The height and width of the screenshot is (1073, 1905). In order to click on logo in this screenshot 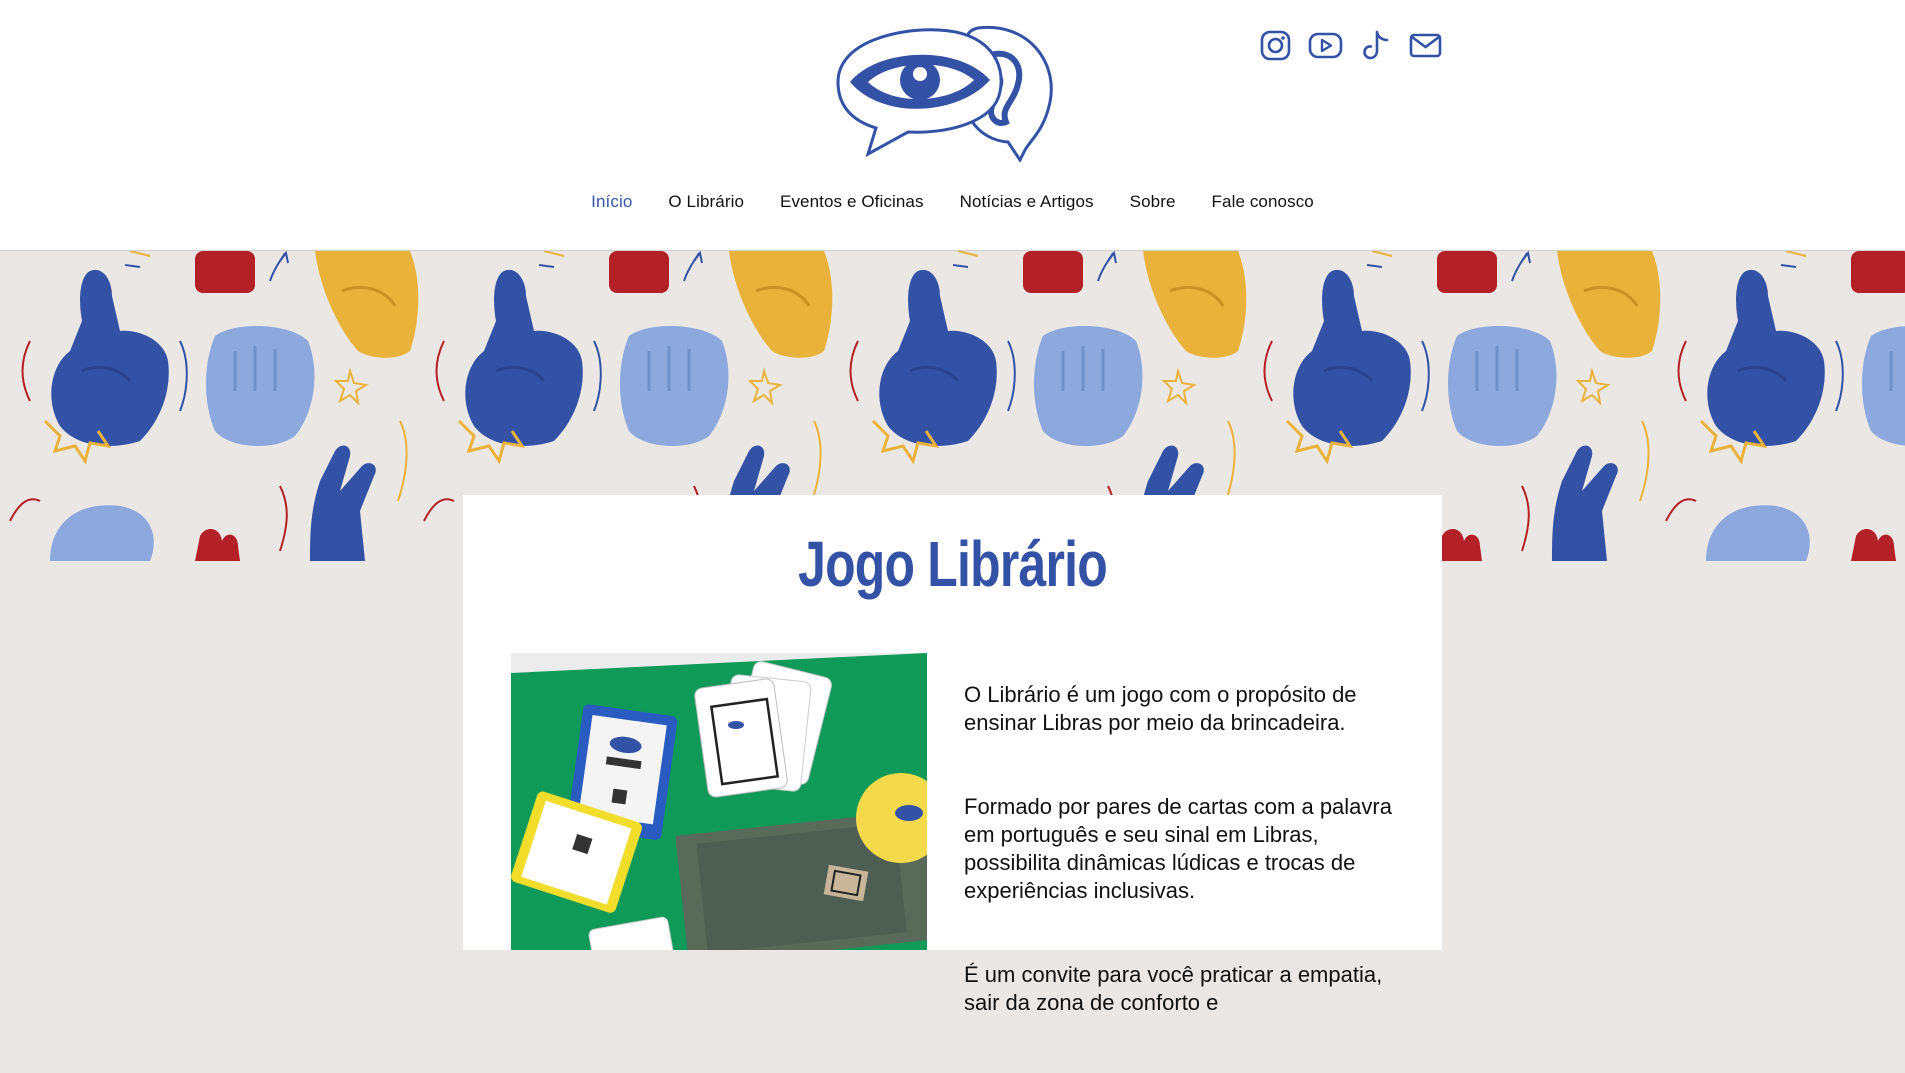, I will do `click(951, 92)`.